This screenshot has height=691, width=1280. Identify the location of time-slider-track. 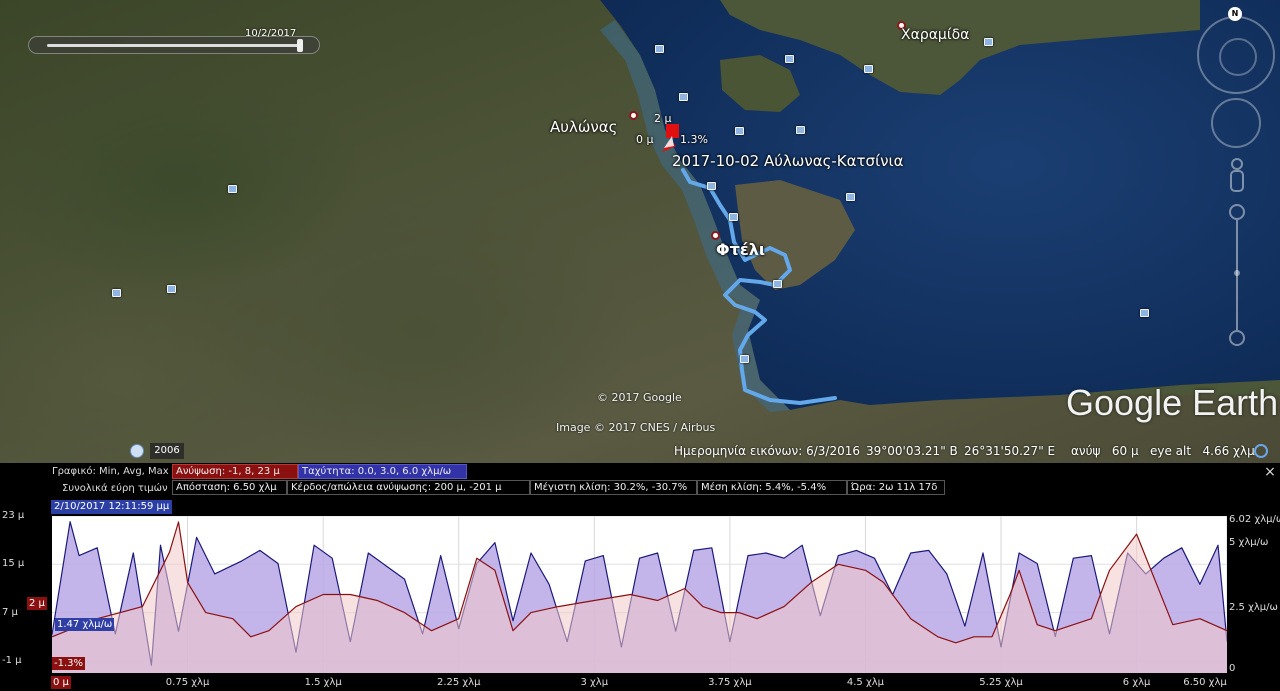
(173, 45).